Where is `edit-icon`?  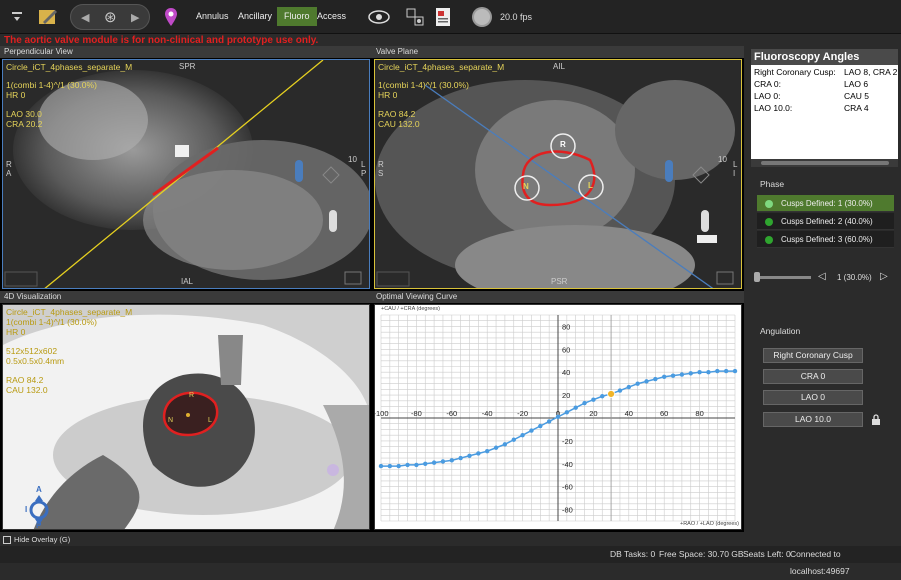 edit-icon is located at coordinates (48, 17).